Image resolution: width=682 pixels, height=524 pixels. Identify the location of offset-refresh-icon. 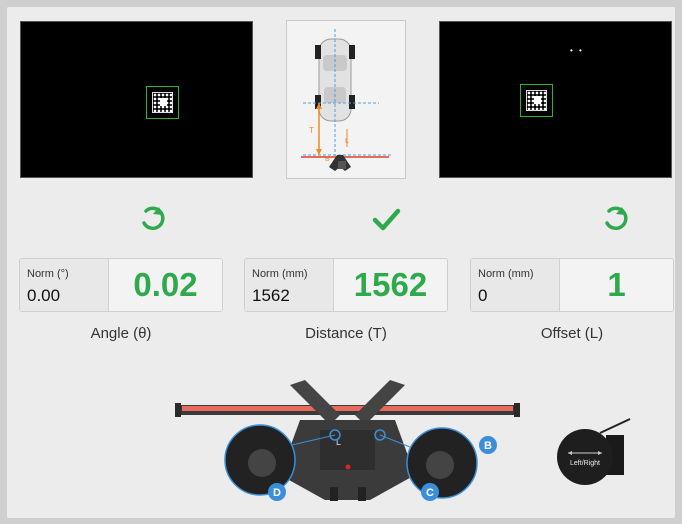
(616, 218).